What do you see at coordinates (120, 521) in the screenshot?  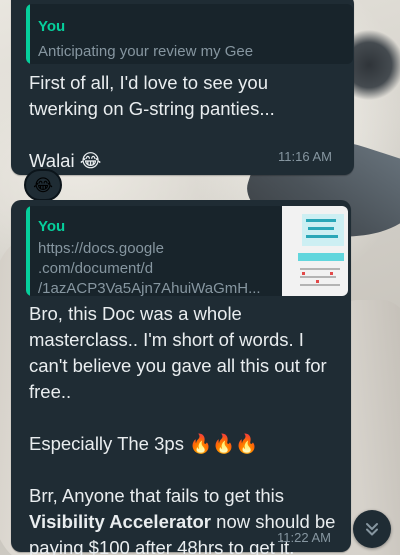 I see `message-text-bold: Visibility Accelerator` at bounding box center [120, 521].